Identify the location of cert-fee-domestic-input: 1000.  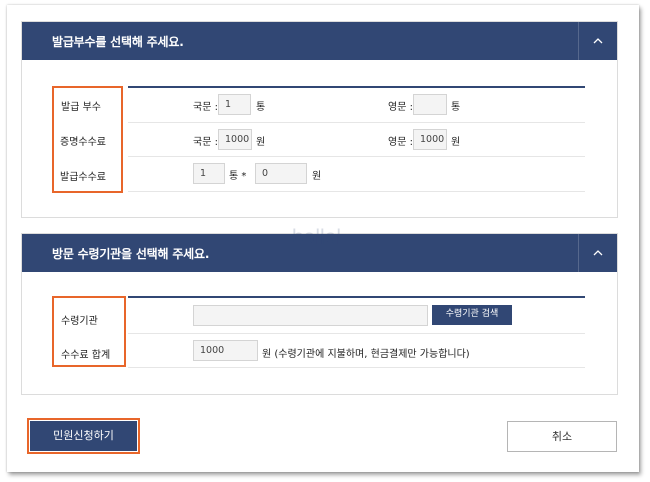
(235, 139).